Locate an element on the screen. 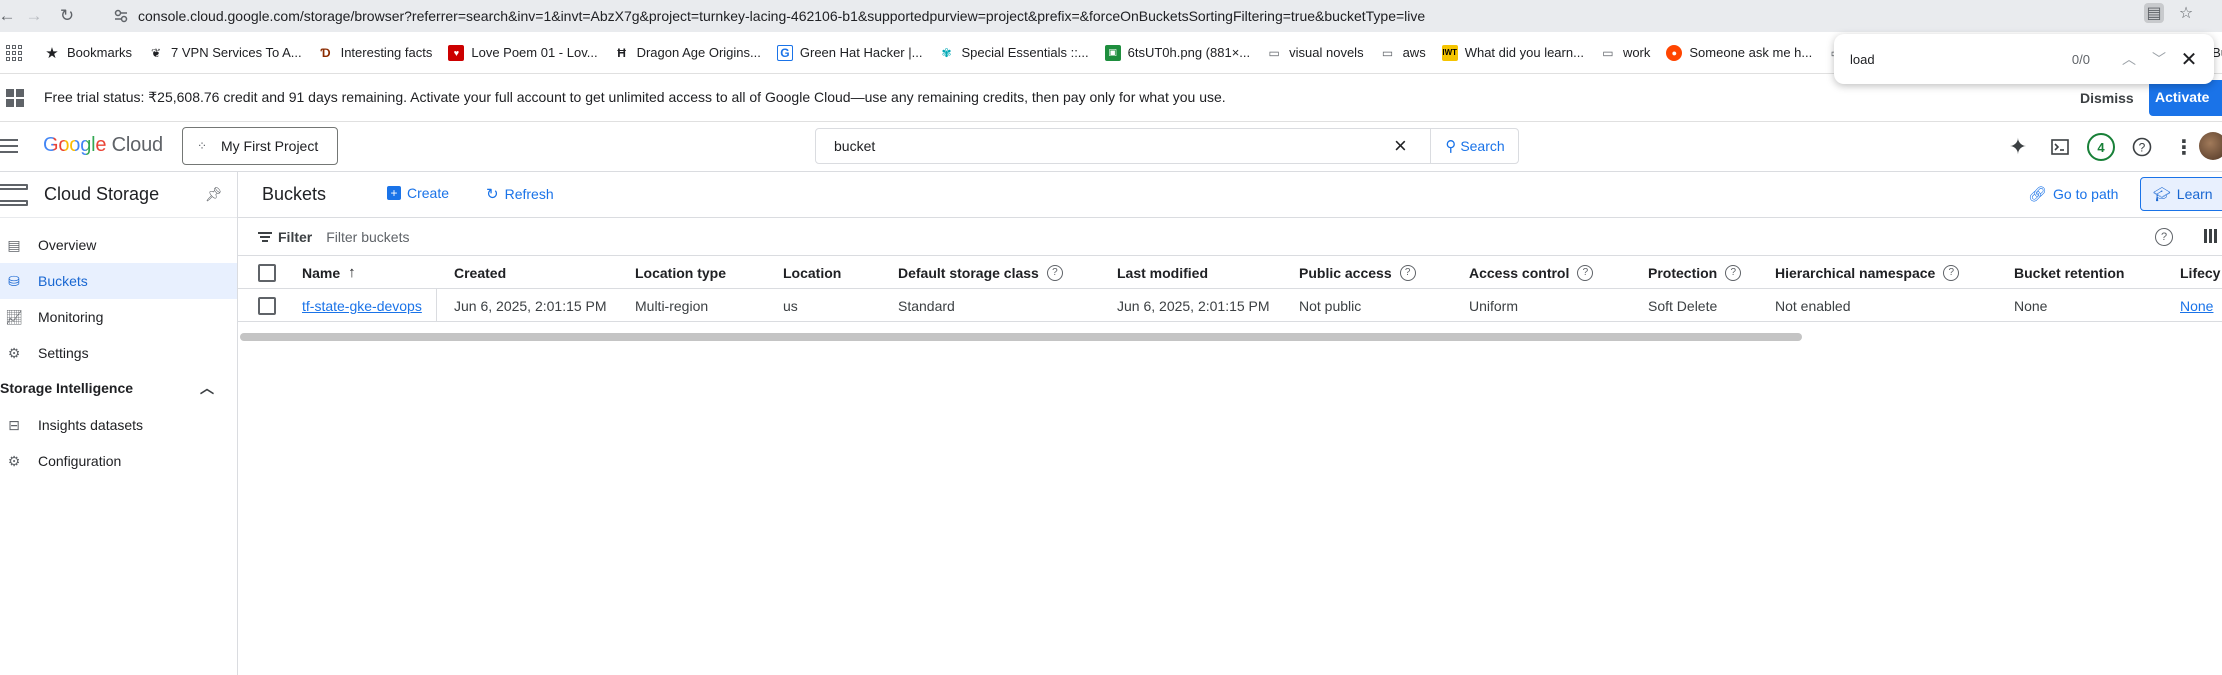 Image resolution: width=2222 pixels, height=675 pixels. dismiss-button: Dismiss is located at coordinates (2107, 98).